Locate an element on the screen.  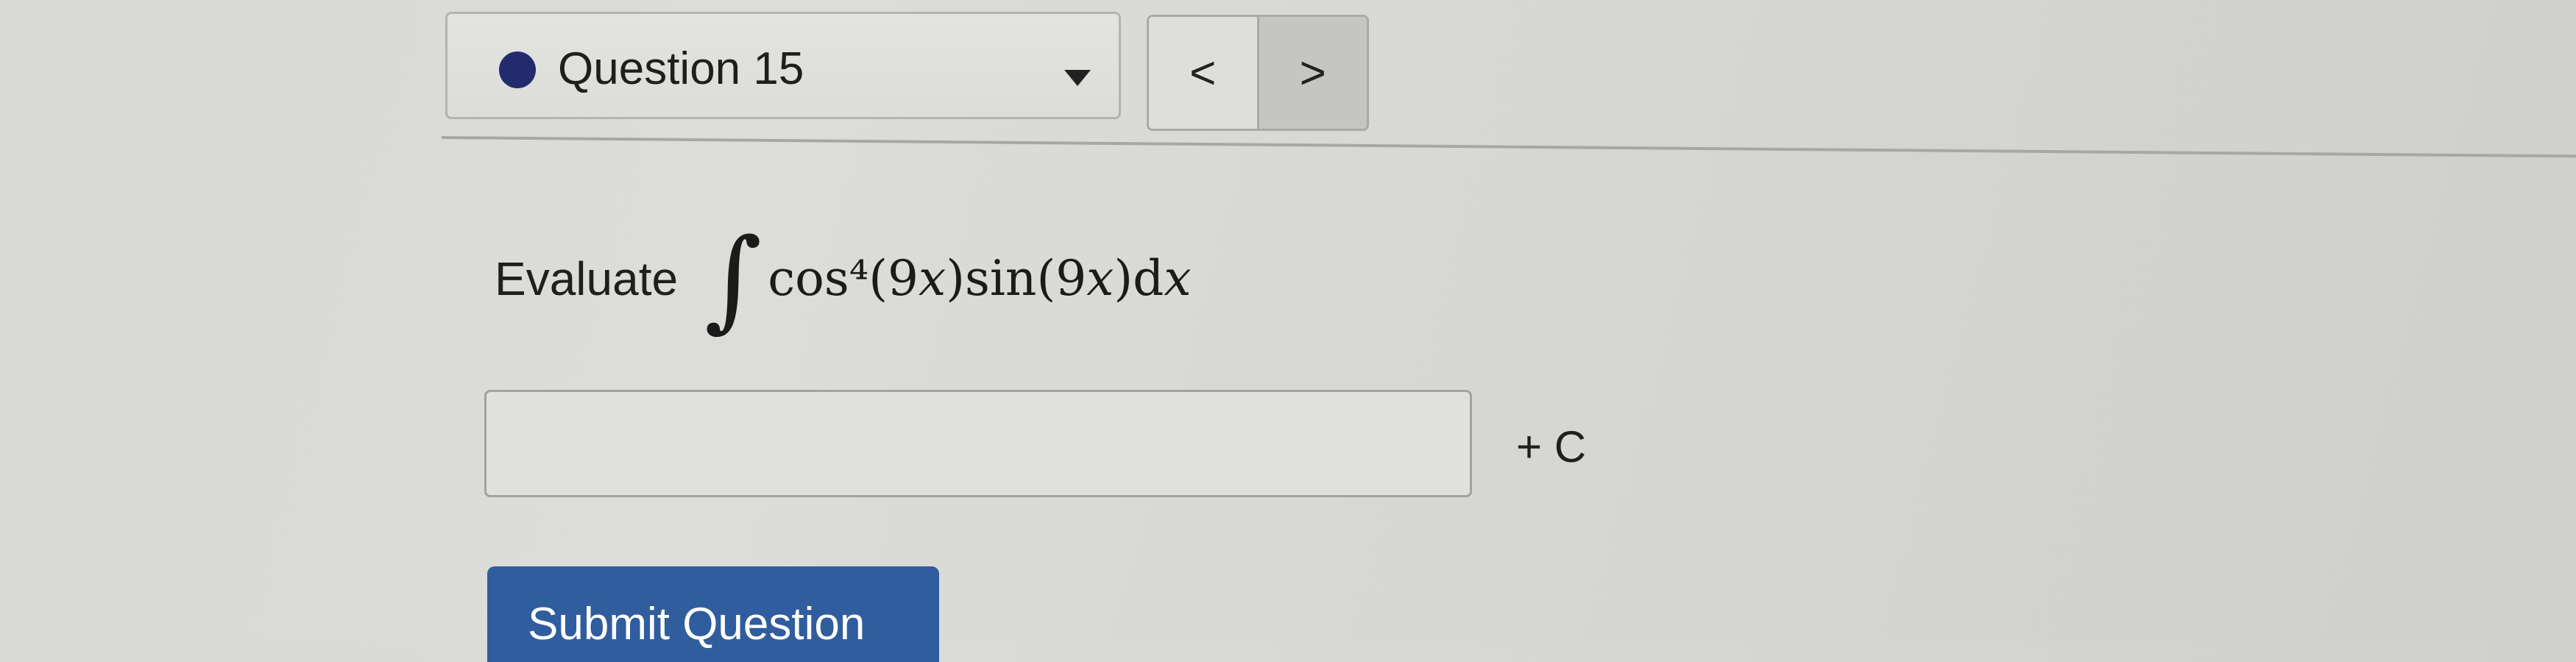
question-navigation: < > is located at coordinates (1258, 73).